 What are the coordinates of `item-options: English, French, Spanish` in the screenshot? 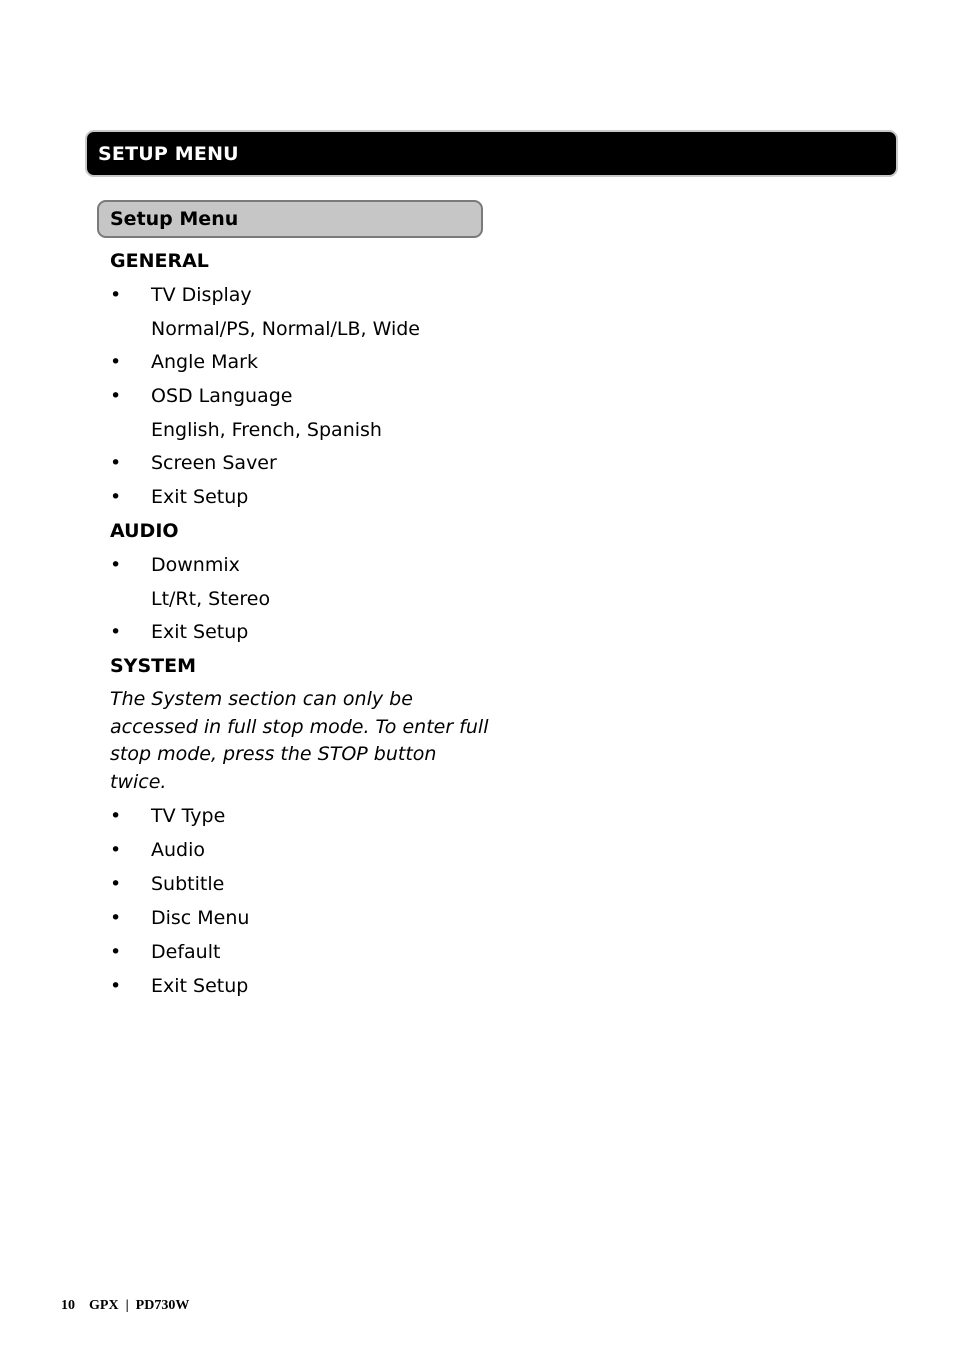 It's located at (266, 430).